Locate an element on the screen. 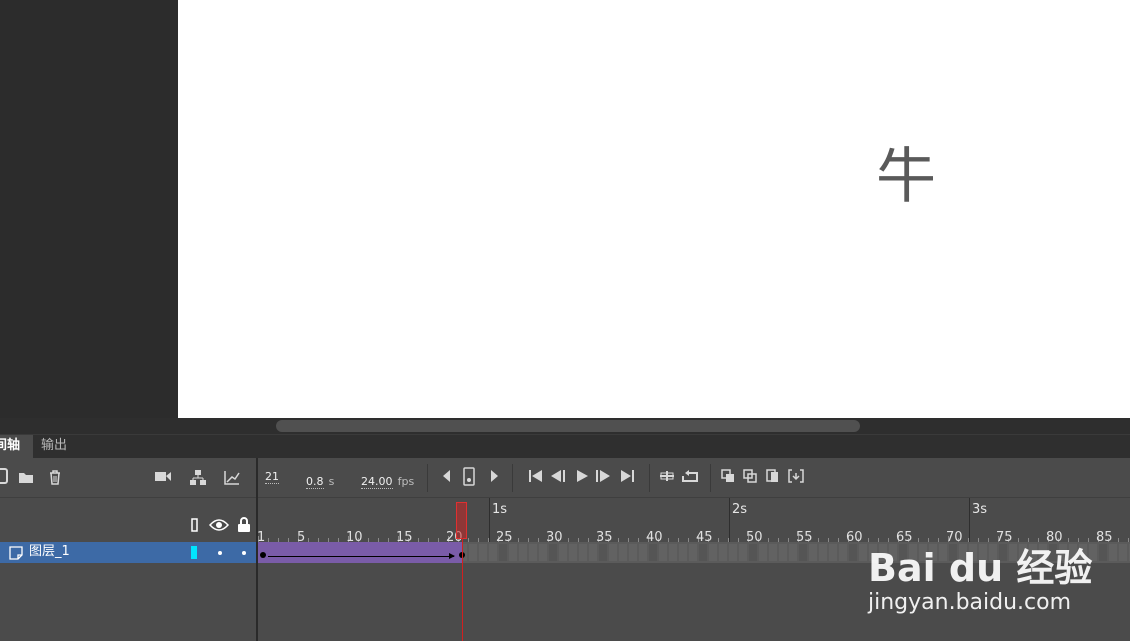  stage-text-object: 牛 is located at coordinates (906, 177).